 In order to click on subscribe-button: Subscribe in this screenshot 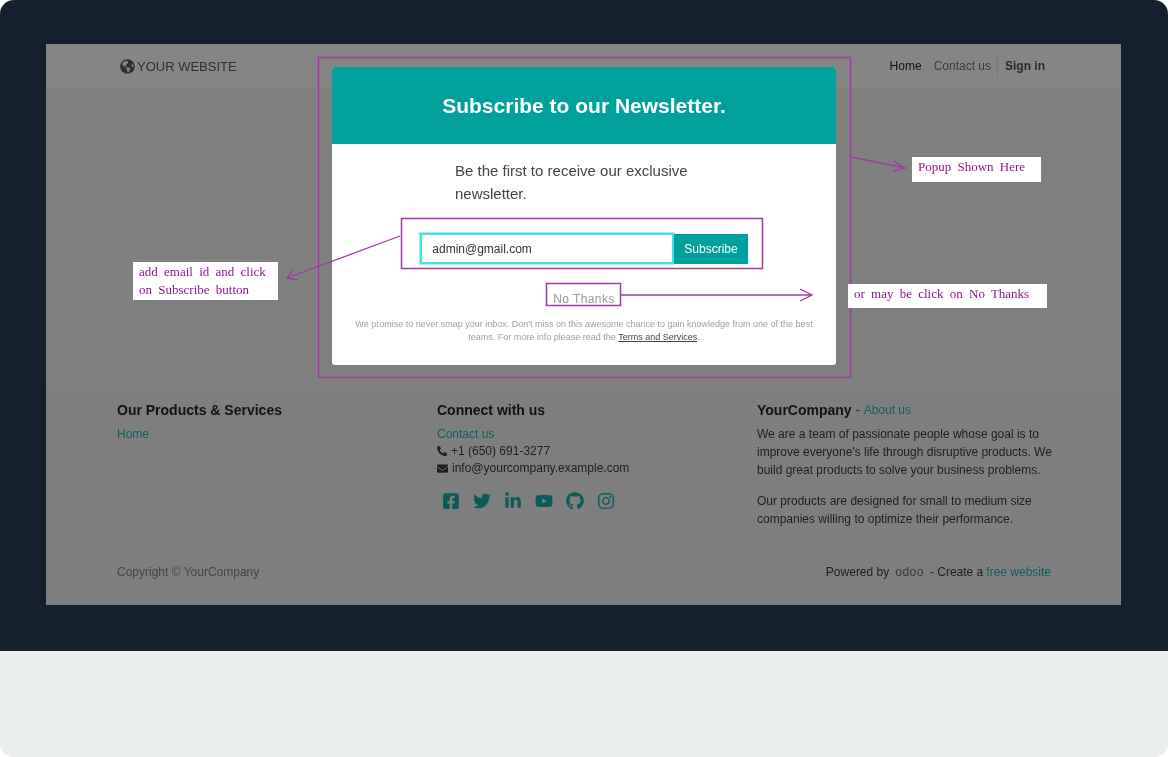, I will do `click(711, 249)`.